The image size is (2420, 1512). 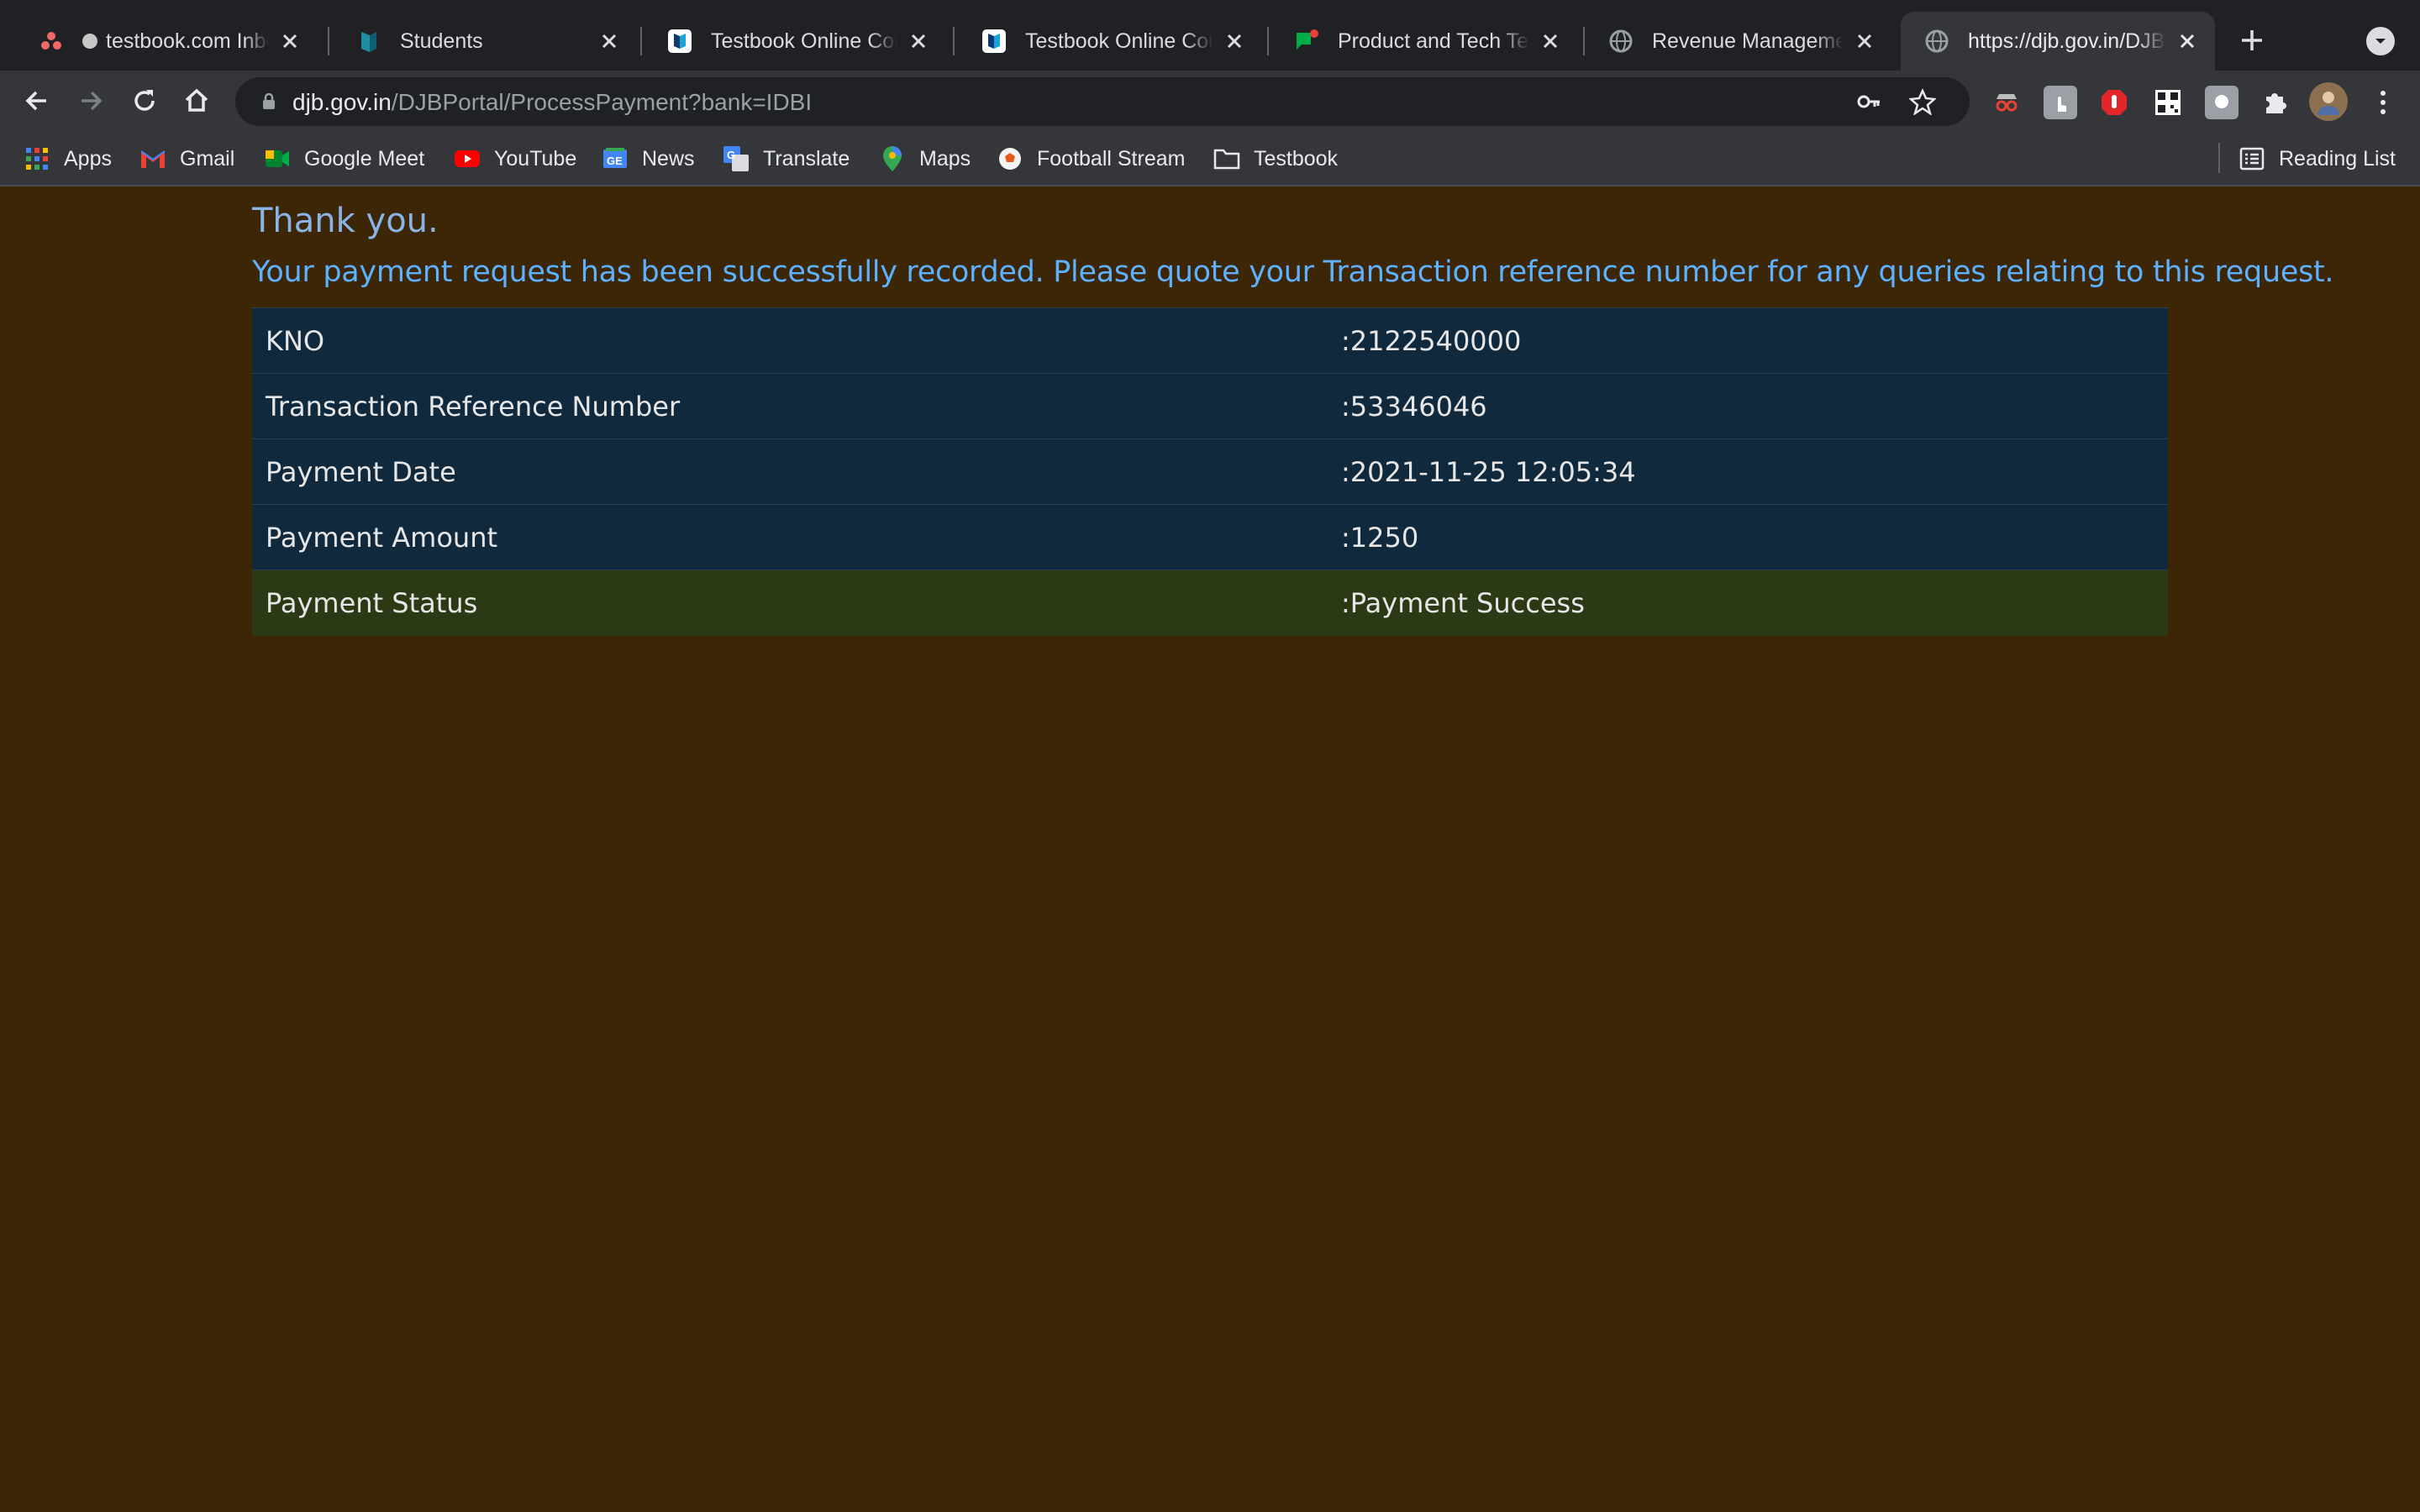 I want to click on url-host: djb.gov.in, so click(x=342, y=102).